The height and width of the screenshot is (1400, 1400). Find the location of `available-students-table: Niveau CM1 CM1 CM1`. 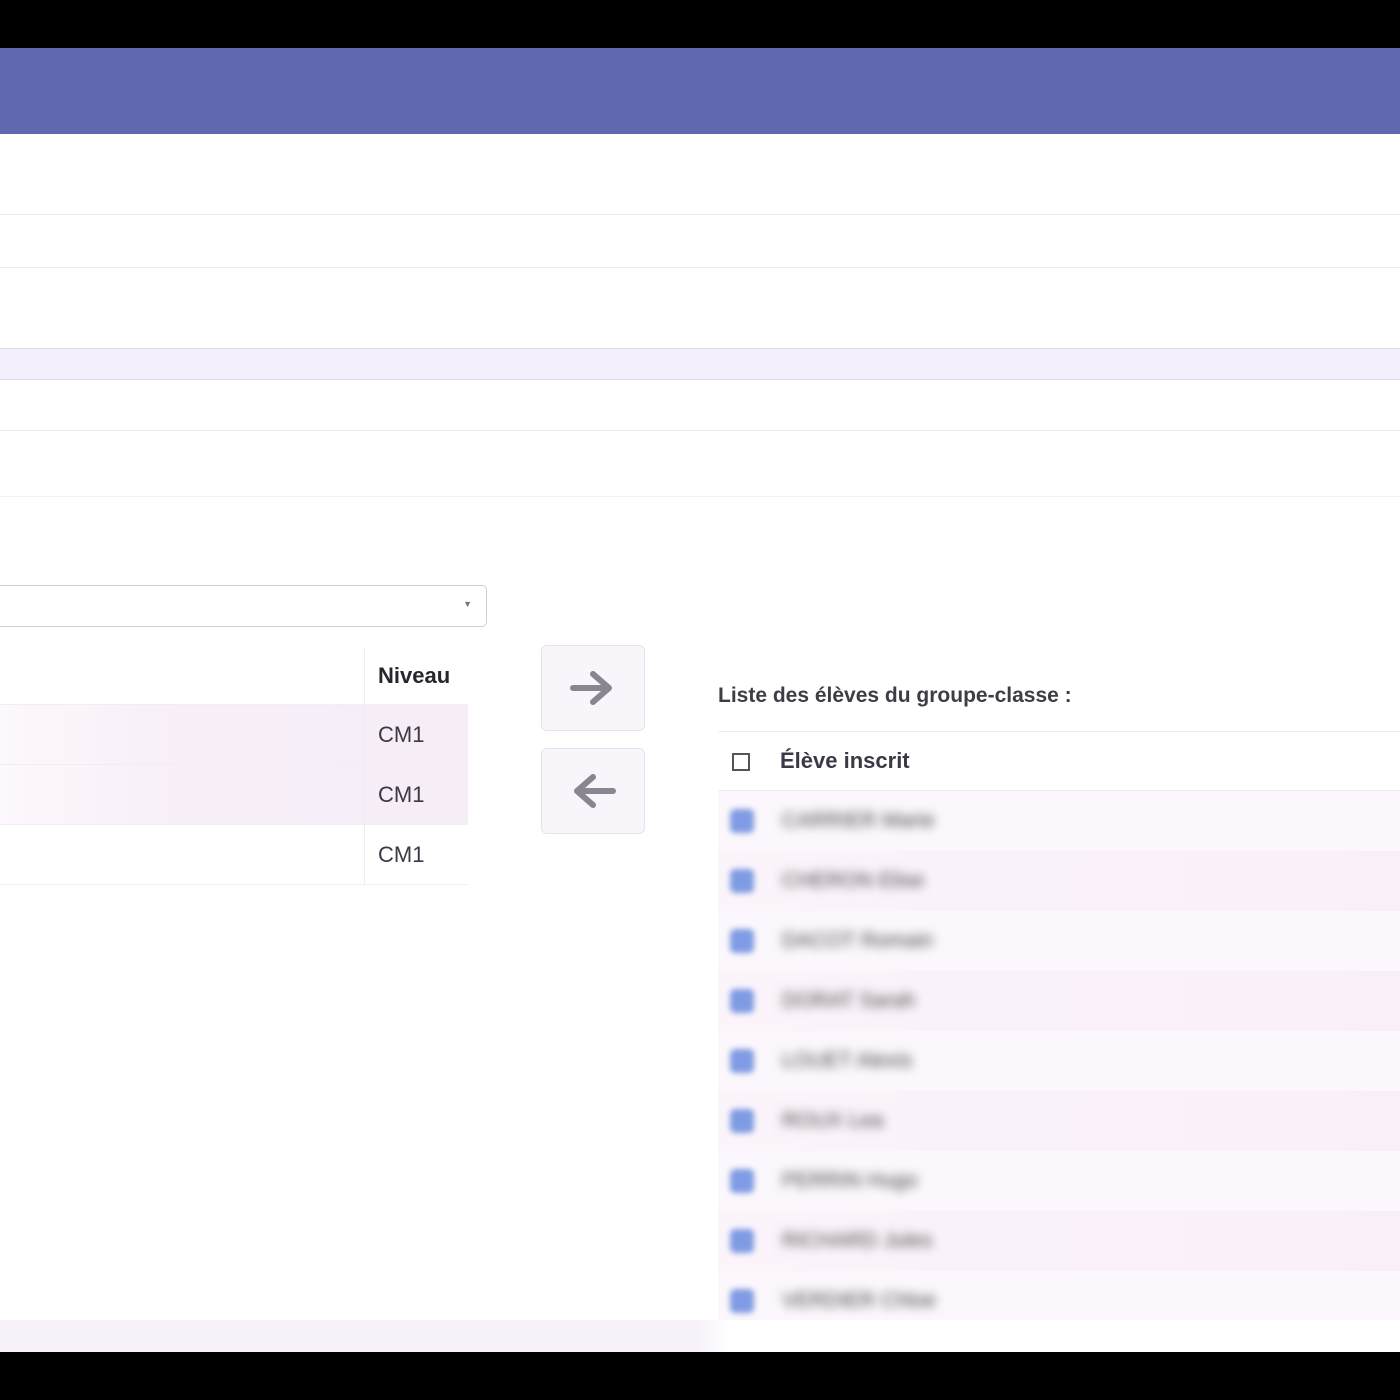

available-students-table: Niveau CM1 CM1 CM1 is located at coordinates (234, 766).